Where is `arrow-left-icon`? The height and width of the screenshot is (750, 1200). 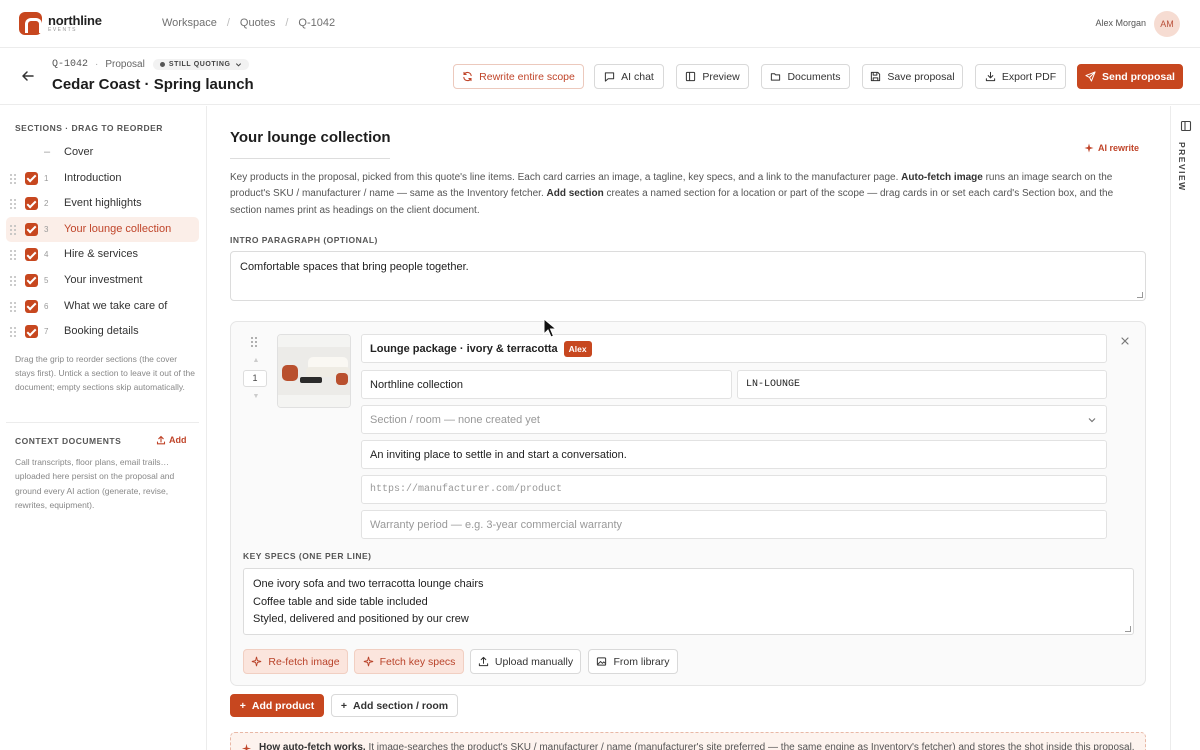
arrow-left-icon is located at coordinates (28, 76).